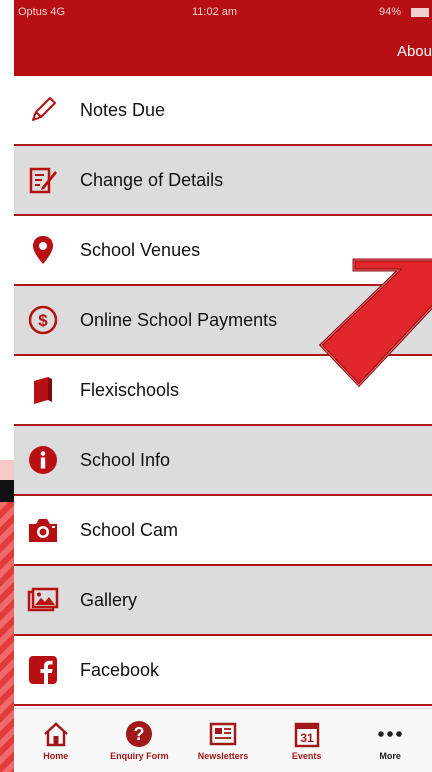  I want to click on dollar-circle-icon: $, so click(43, 320).